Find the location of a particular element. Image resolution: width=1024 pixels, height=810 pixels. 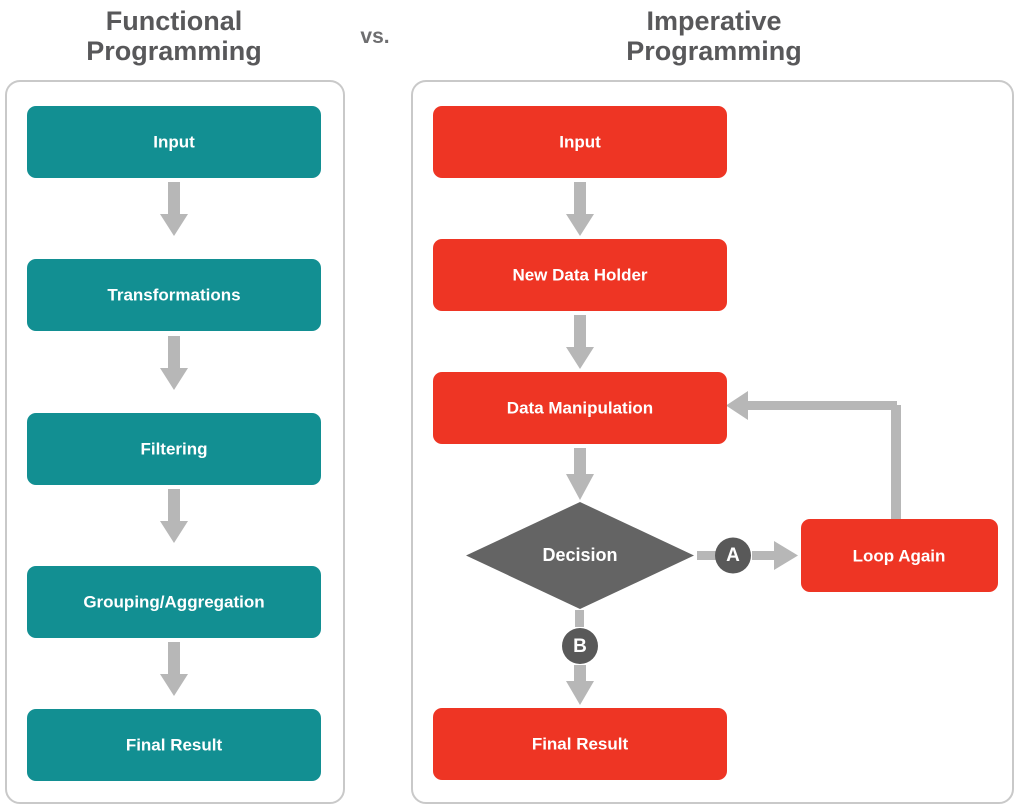

right-title-line2: Programming is located at coordinates (714, 51).